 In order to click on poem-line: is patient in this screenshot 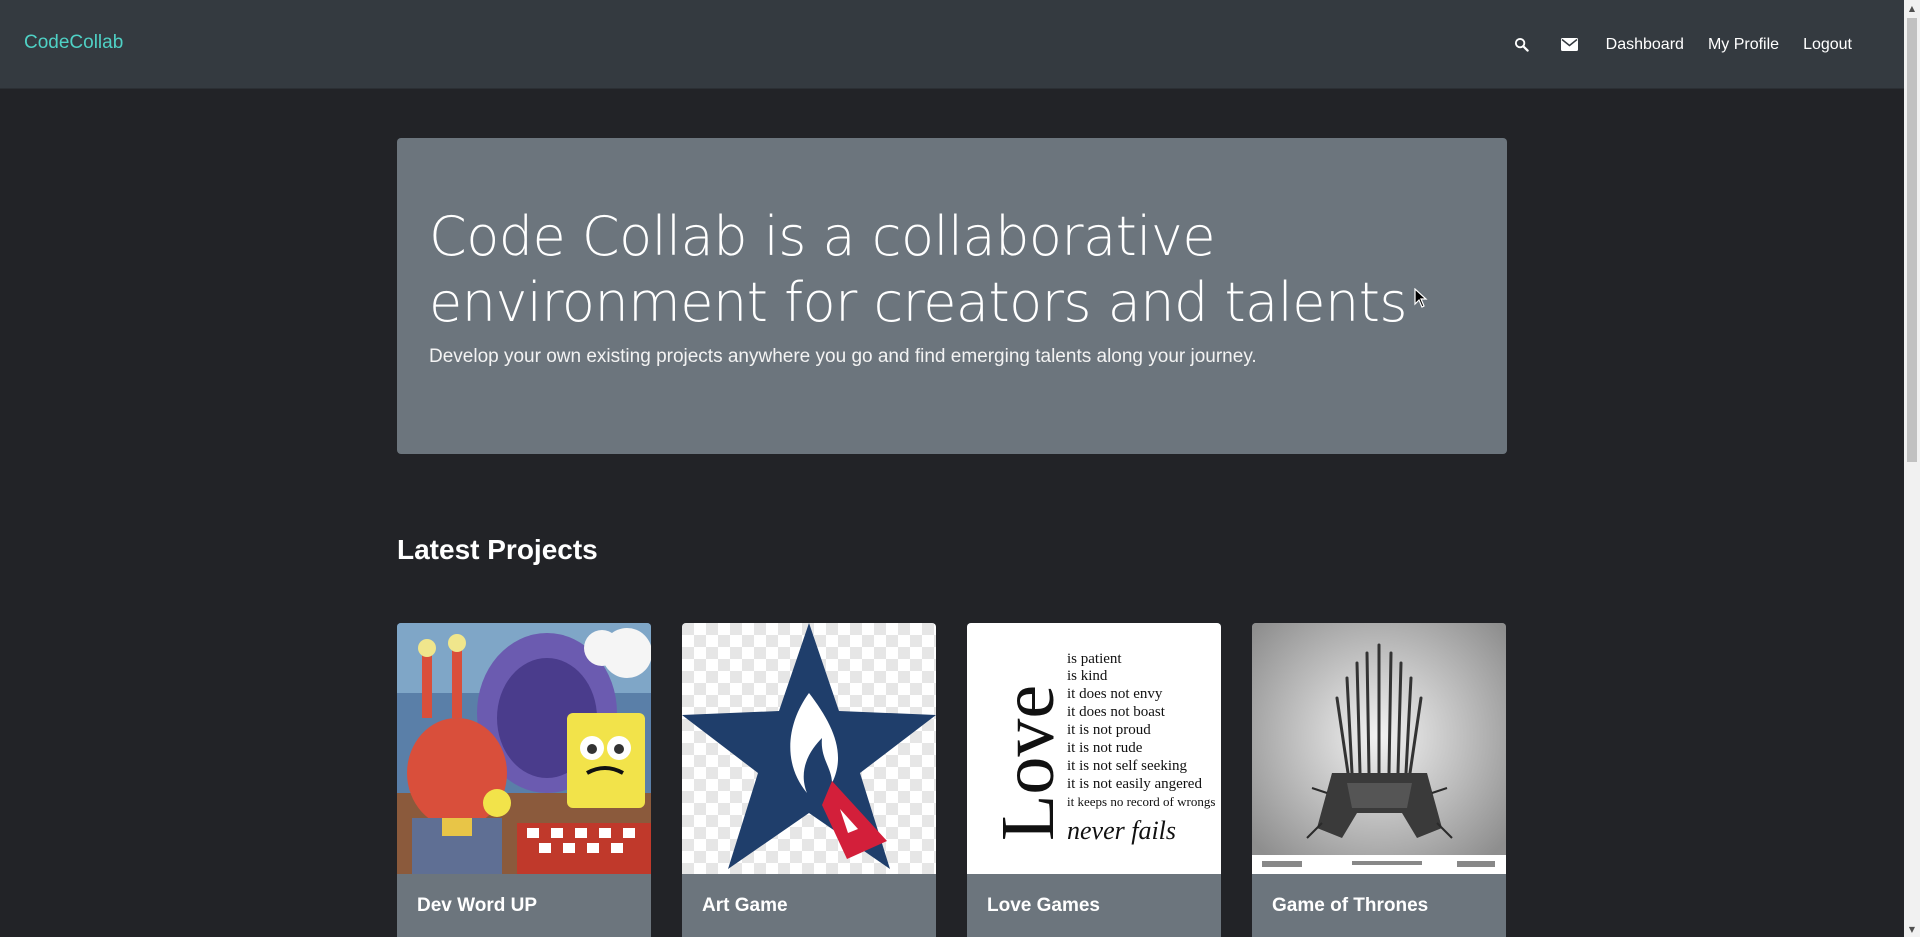, I will do `click(1094, 659)`.